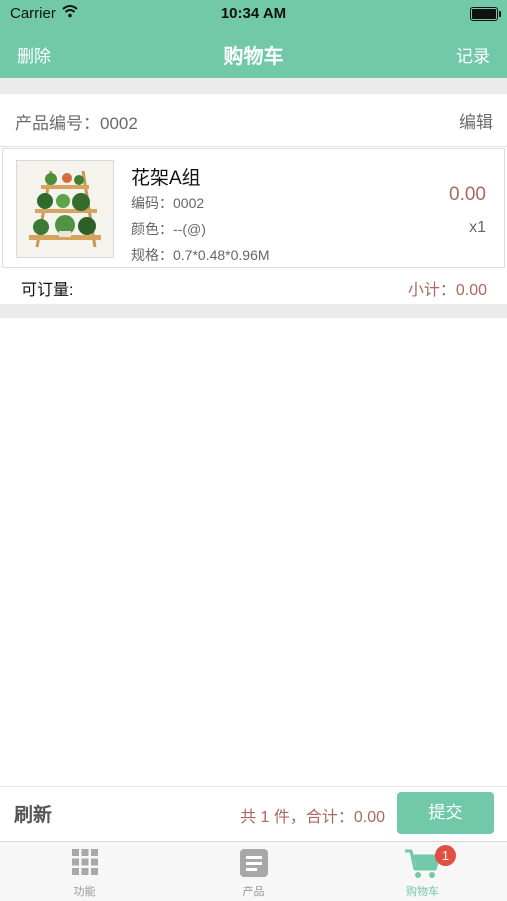  What do you see at coordinates (447, 290) in the screenshot?
I see `subtotal: 小计：0.00` at bounding box center [447, 290].